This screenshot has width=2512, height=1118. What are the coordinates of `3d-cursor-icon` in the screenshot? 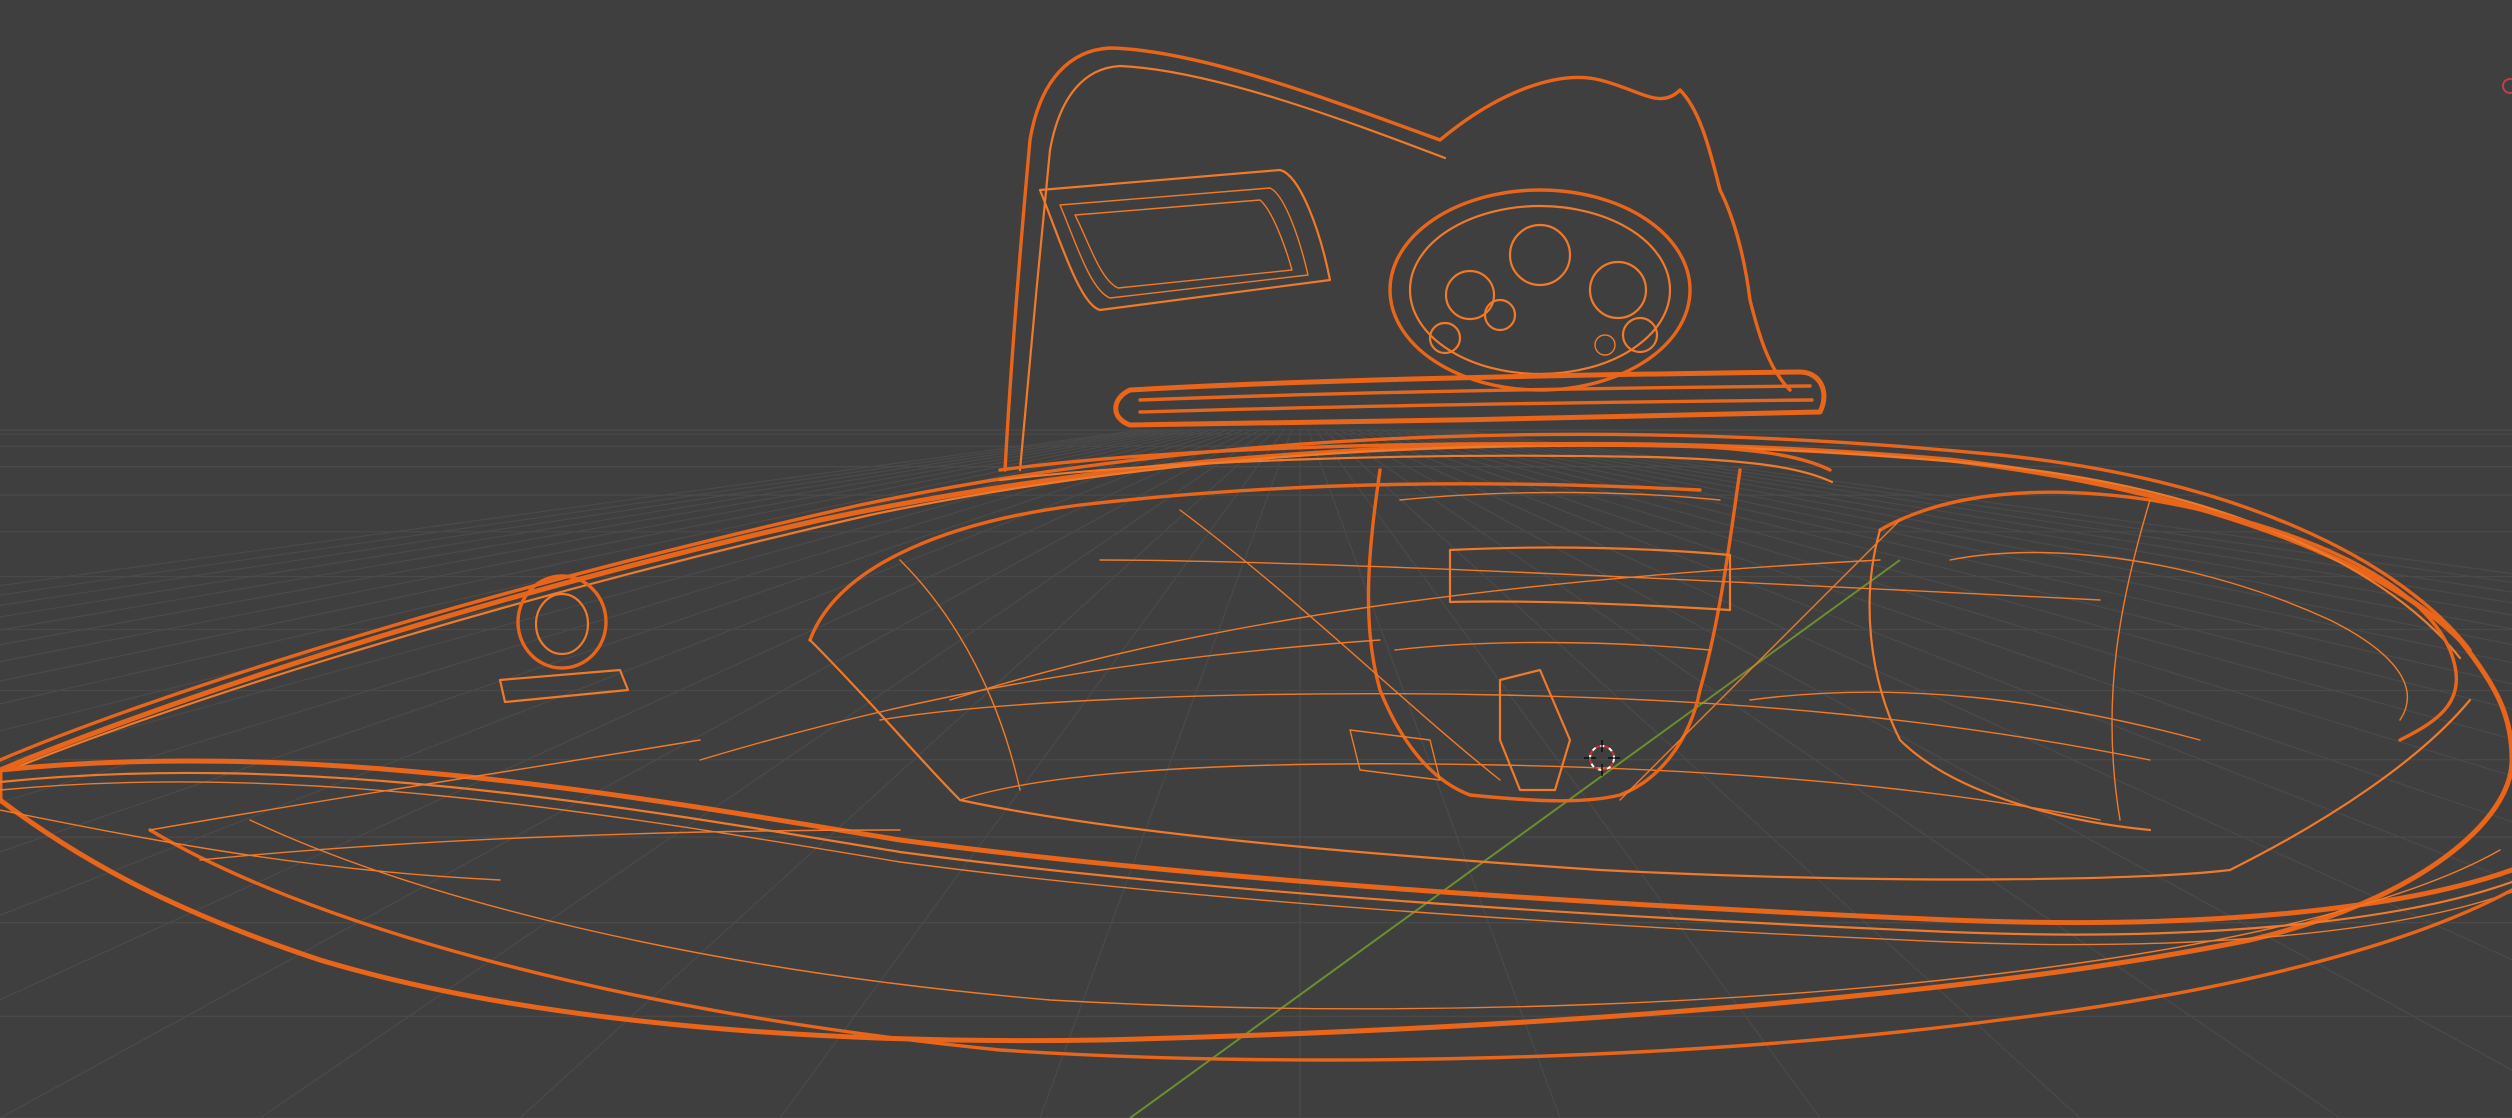 It's located at (1602, 758).